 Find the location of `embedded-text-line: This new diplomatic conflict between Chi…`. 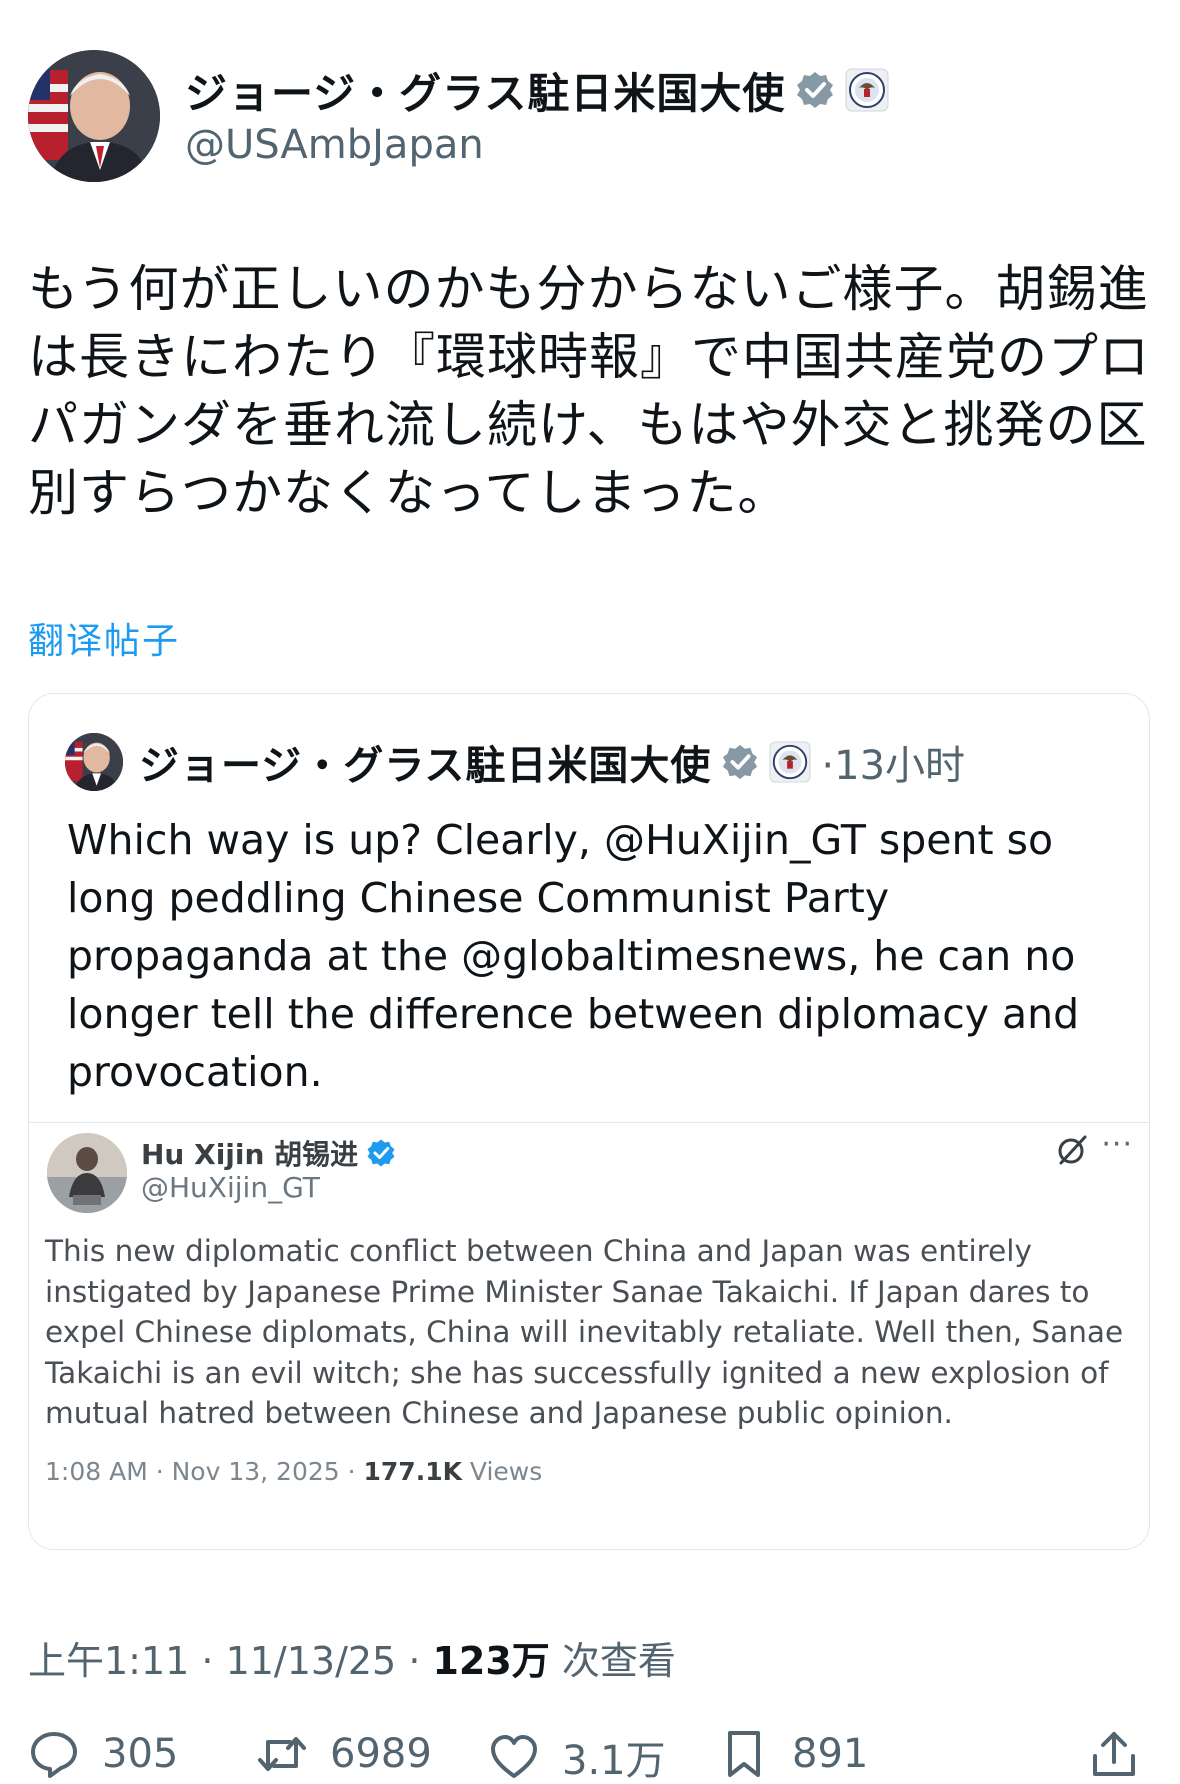

embedded-text-line: This new diplomatic conflict between Chi… is located at coordinates (538, 1251).